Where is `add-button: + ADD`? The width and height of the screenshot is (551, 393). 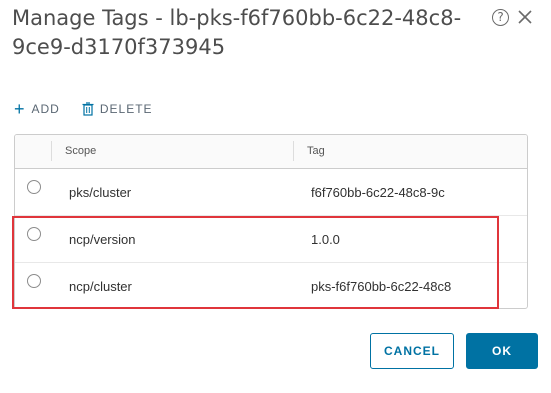
add-button: + ADD is located at coordinates (37, 109).